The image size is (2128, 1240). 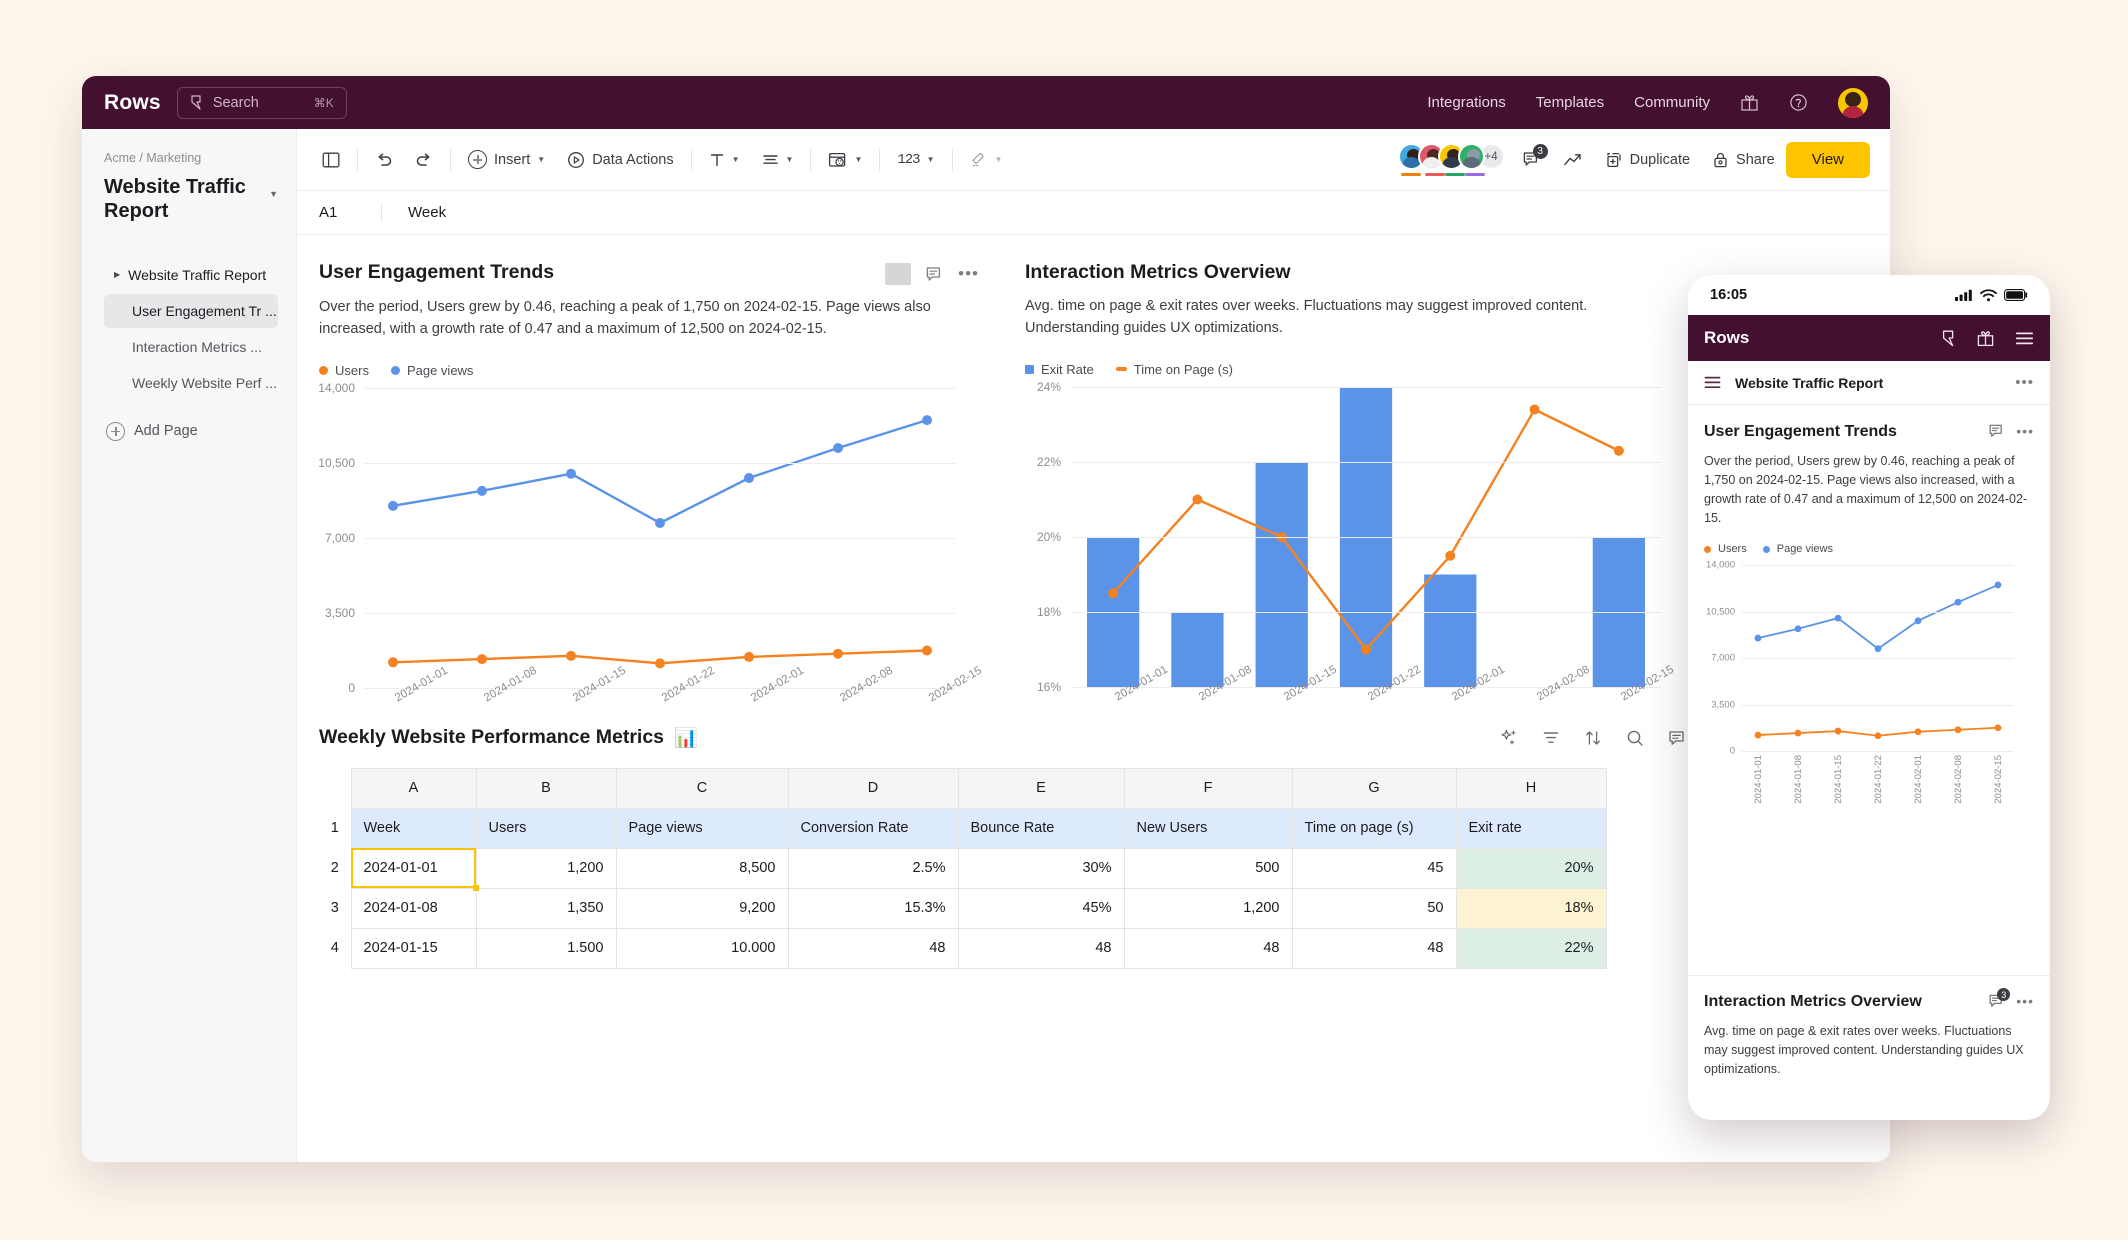 I want to click on insert-button: Insert ▼, so click(x=506, y=160).